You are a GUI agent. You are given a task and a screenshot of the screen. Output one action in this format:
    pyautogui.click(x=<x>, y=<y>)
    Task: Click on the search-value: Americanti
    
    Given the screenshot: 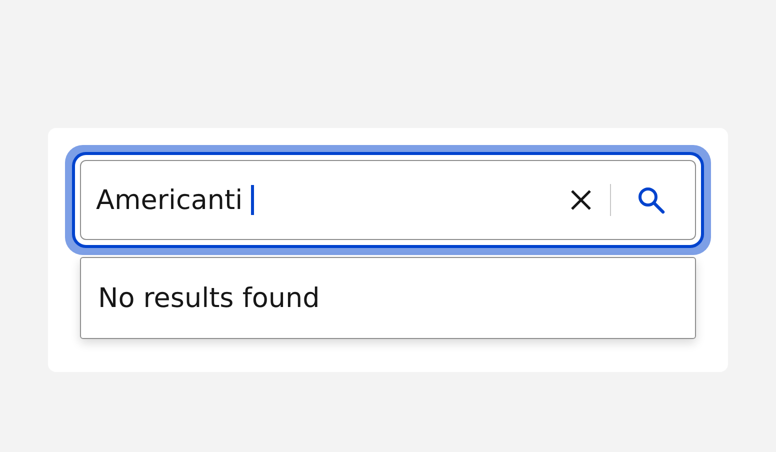 What is the action you would take?
    pyautogui.click(x=169, y=200)
    